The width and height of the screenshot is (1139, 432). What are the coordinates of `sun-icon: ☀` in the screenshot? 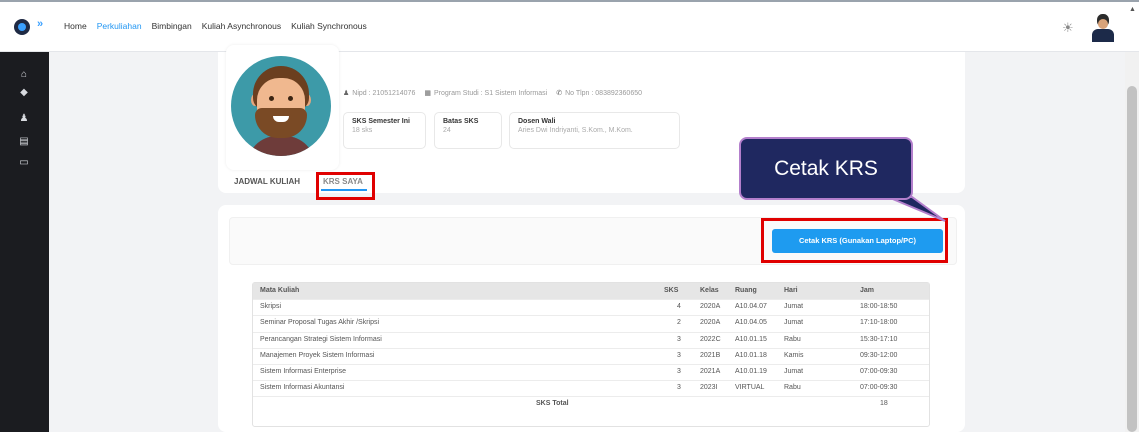 It's located at (1068, 27).